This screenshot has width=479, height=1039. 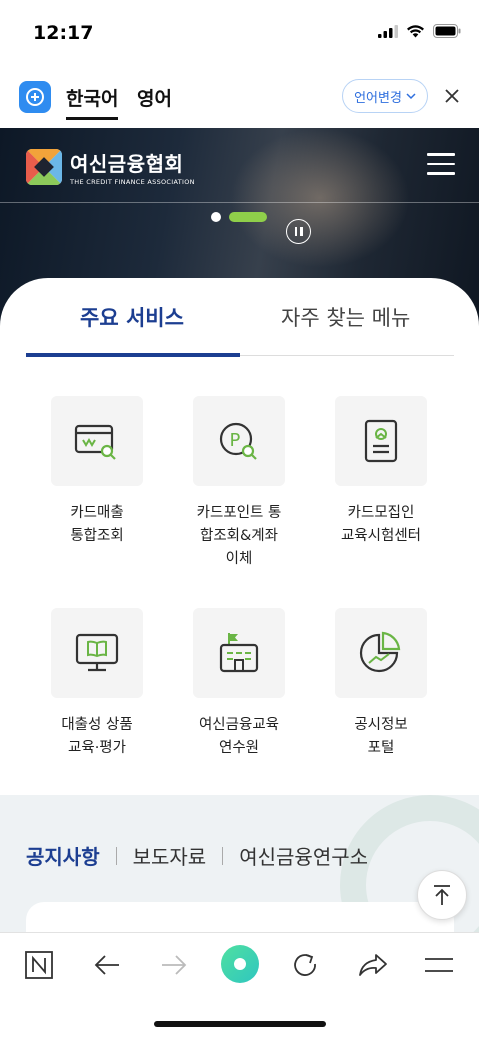 What do you see at coordinates (216, 217) in the screenshot?
I see `carousel-dot` at bounding box center [216, 217].